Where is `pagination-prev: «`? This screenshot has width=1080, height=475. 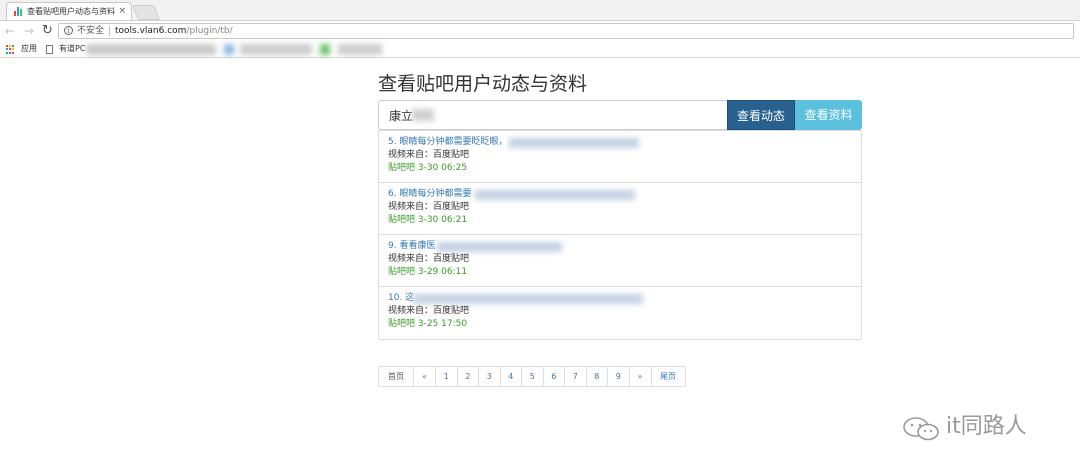
pagination-prev: « is located at coordinates (424, 376).